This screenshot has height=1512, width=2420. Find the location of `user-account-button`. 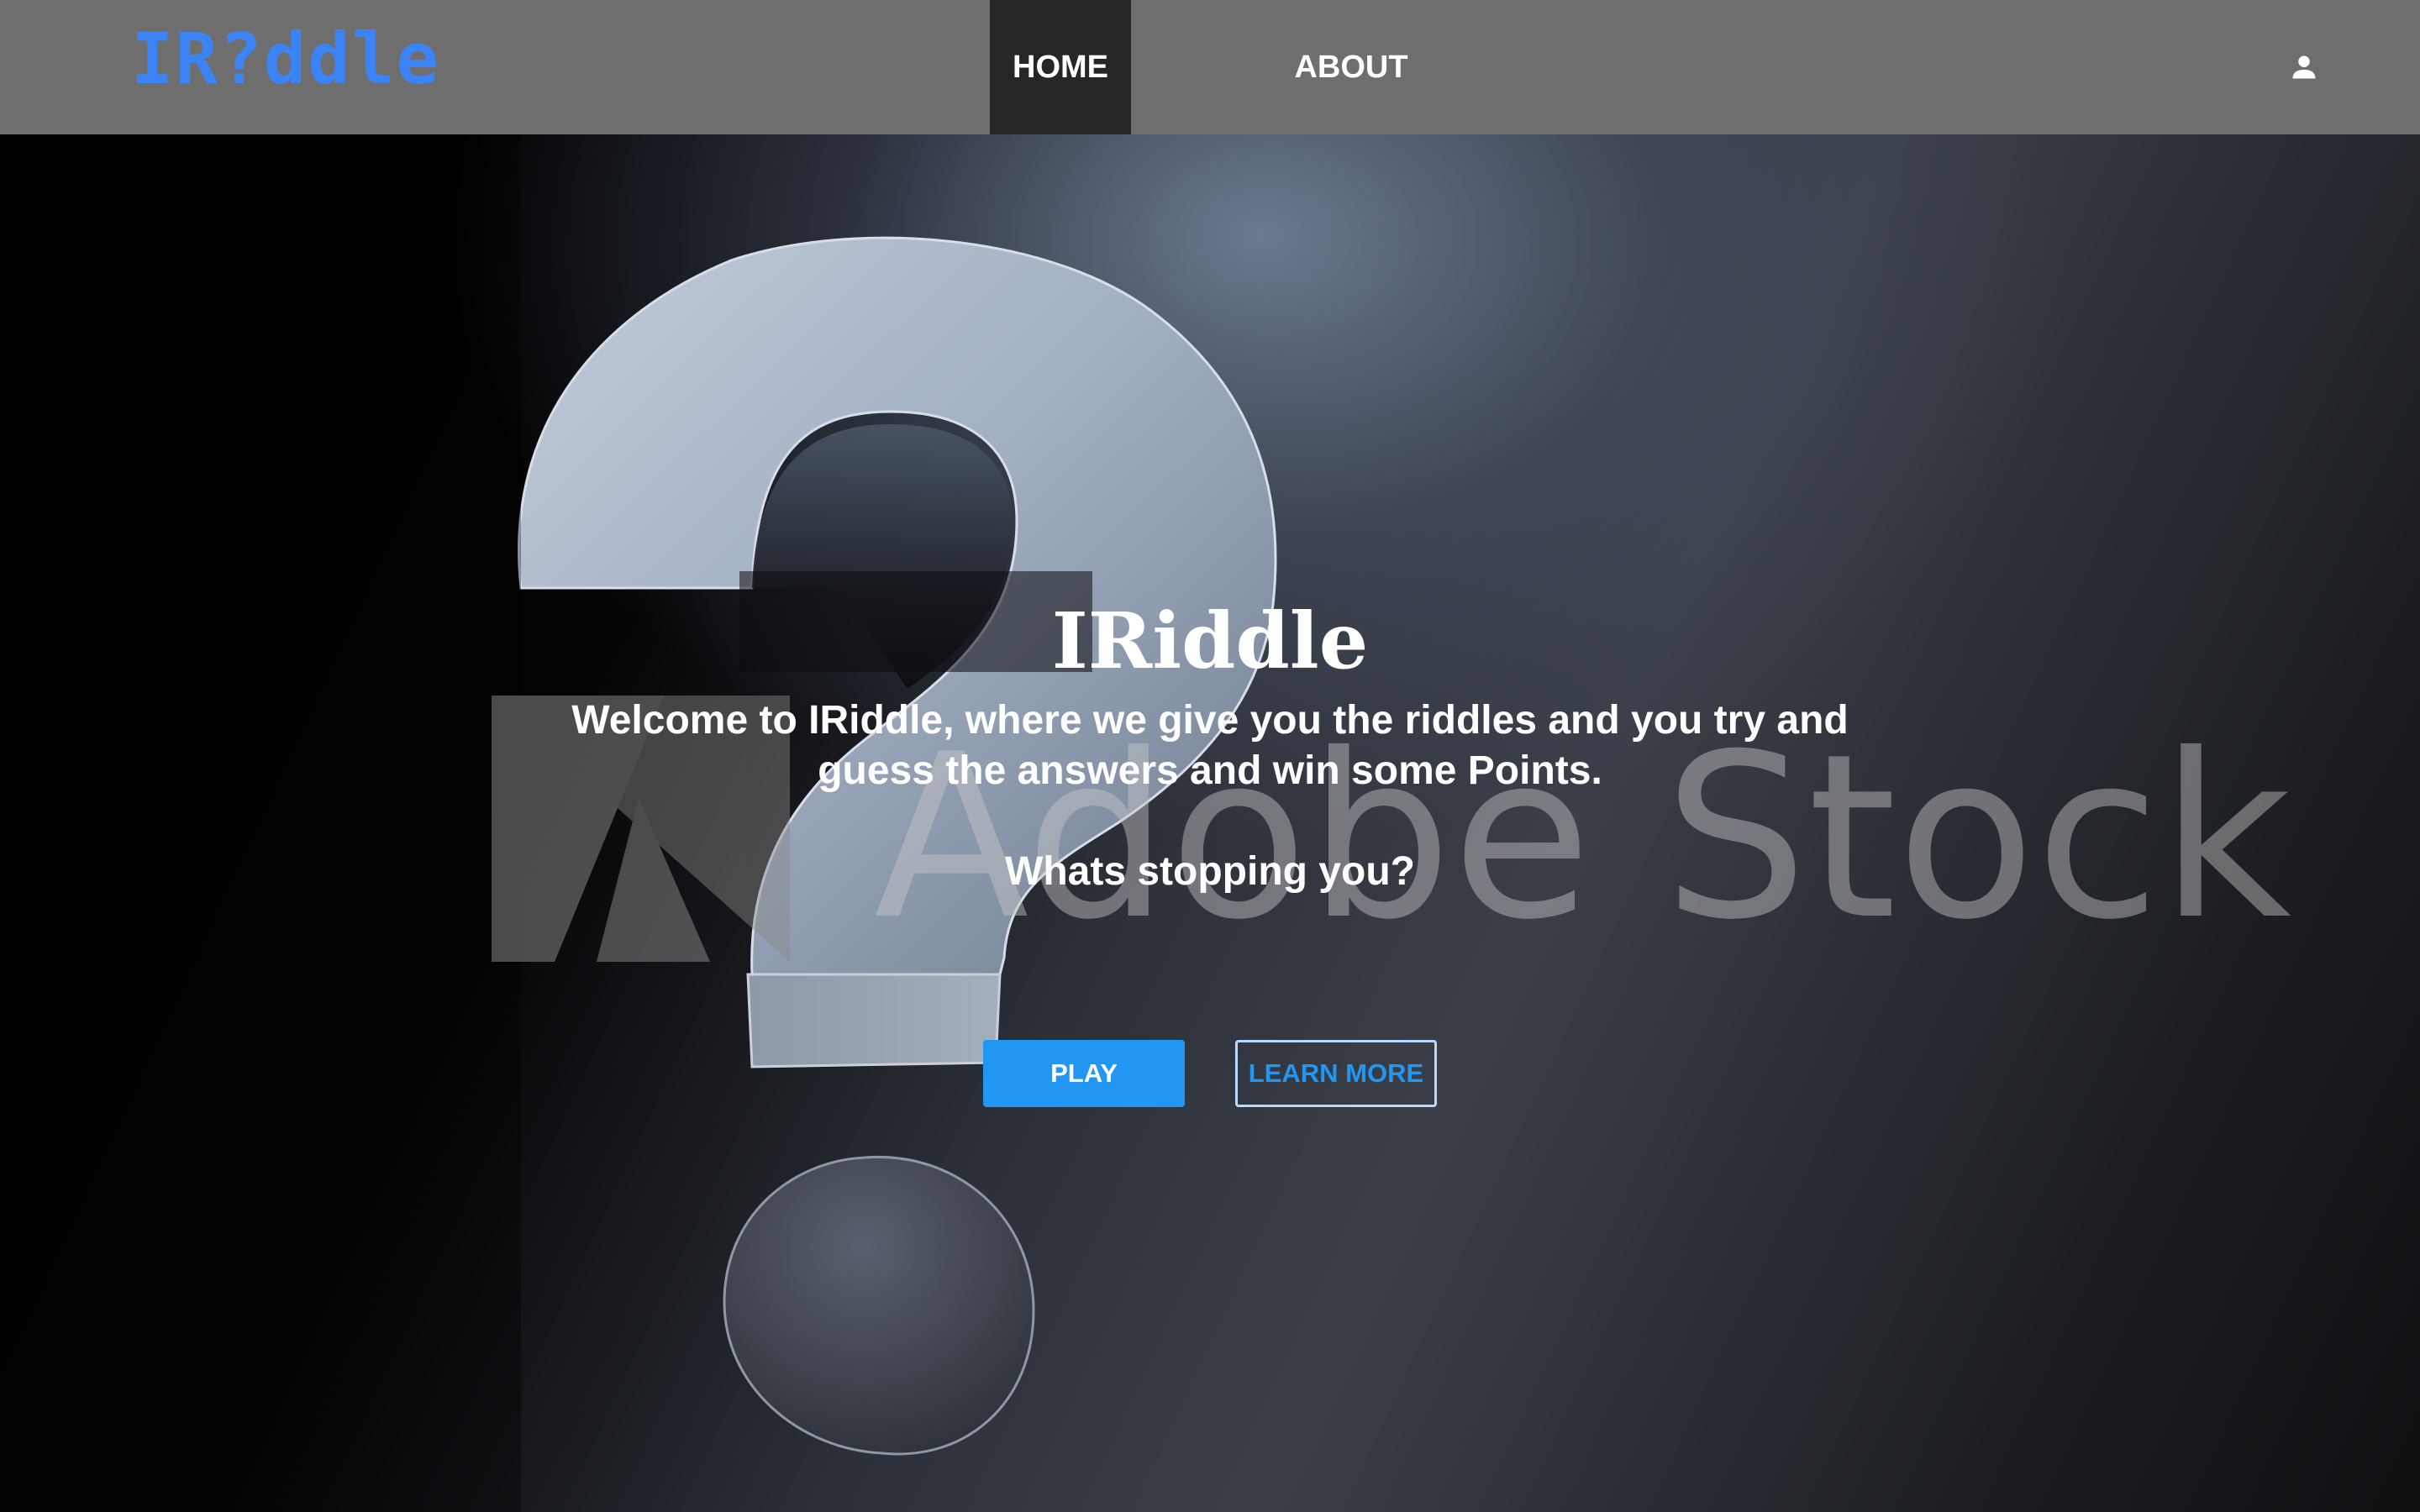

user-account-button is located at coordinates (2304, 67).